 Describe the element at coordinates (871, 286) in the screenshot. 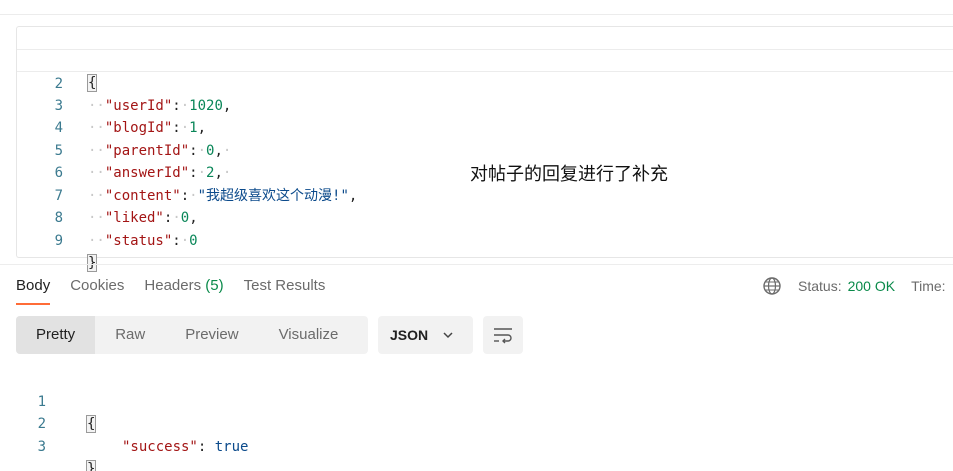

I see `status-value: 200 OK` at that location.